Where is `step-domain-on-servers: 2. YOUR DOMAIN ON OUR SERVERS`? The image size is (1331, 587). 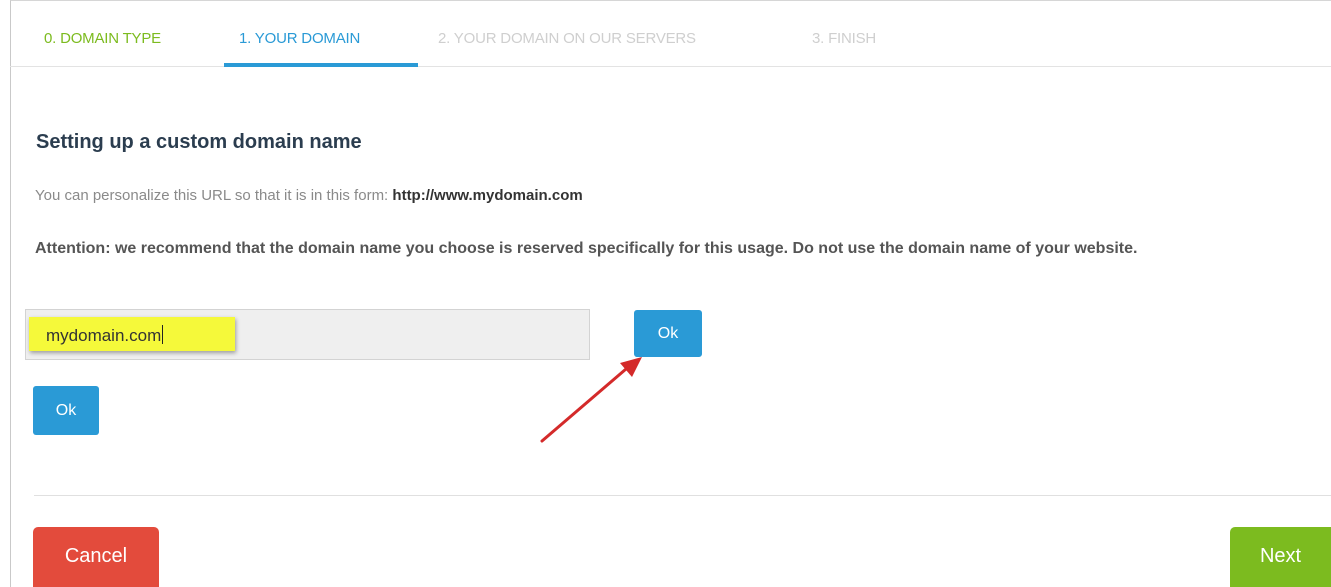
step-domain-on-servers: 2. YOUR DOMAIN ON OUR SERVERS is located at coordinates (567, 38).